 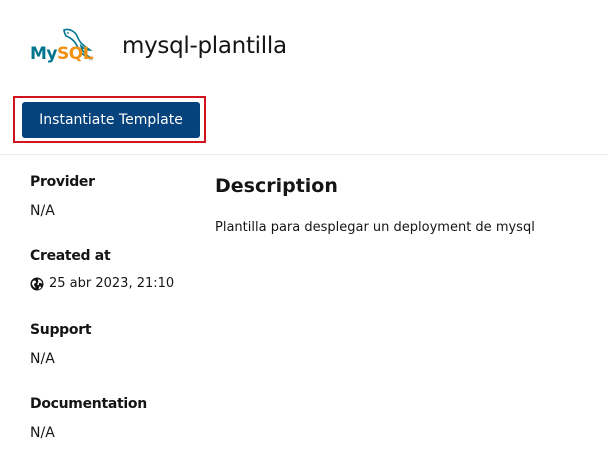 What do you see at coordinates (42, 211) in the screenshot?
I see `provider-value: N/A` at bounding box center [42, 211].